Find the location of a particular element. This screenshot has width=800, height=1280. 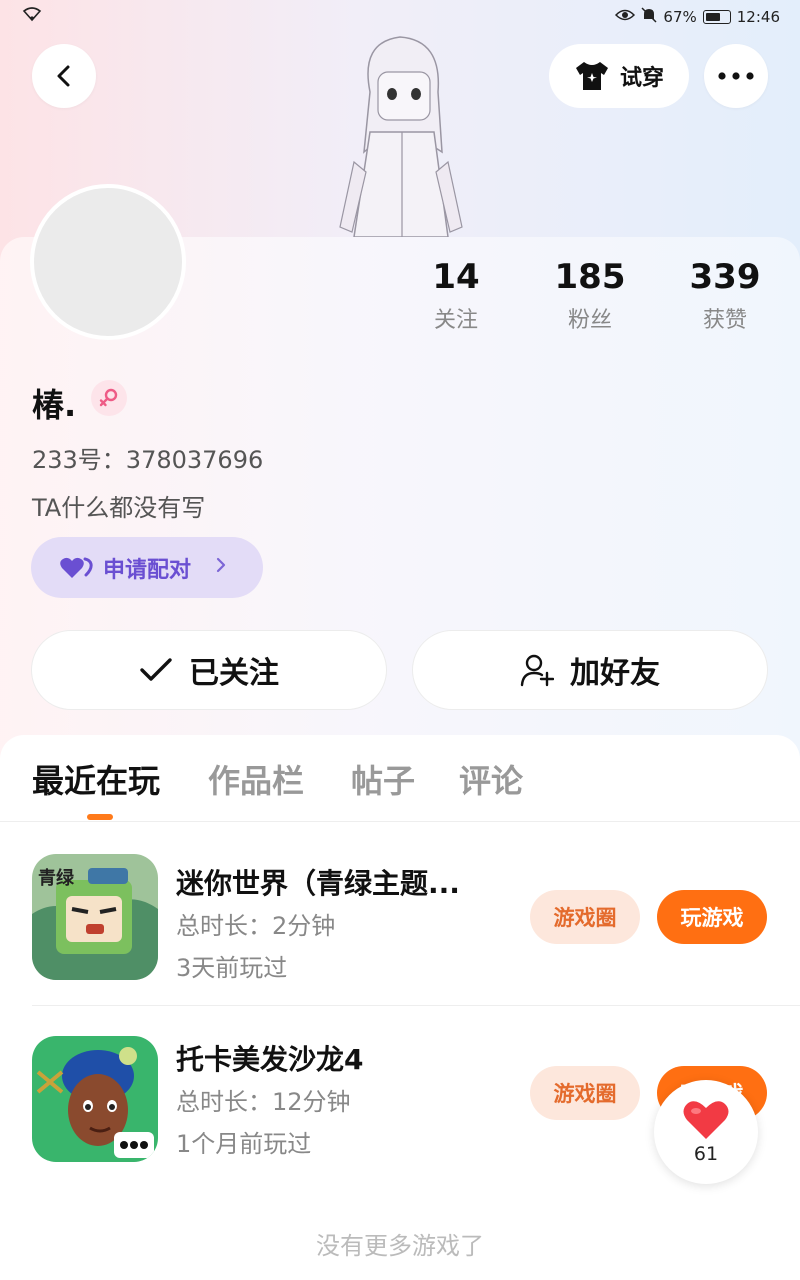

tab-posts: 帖子 is located at coordinates (383, 779).